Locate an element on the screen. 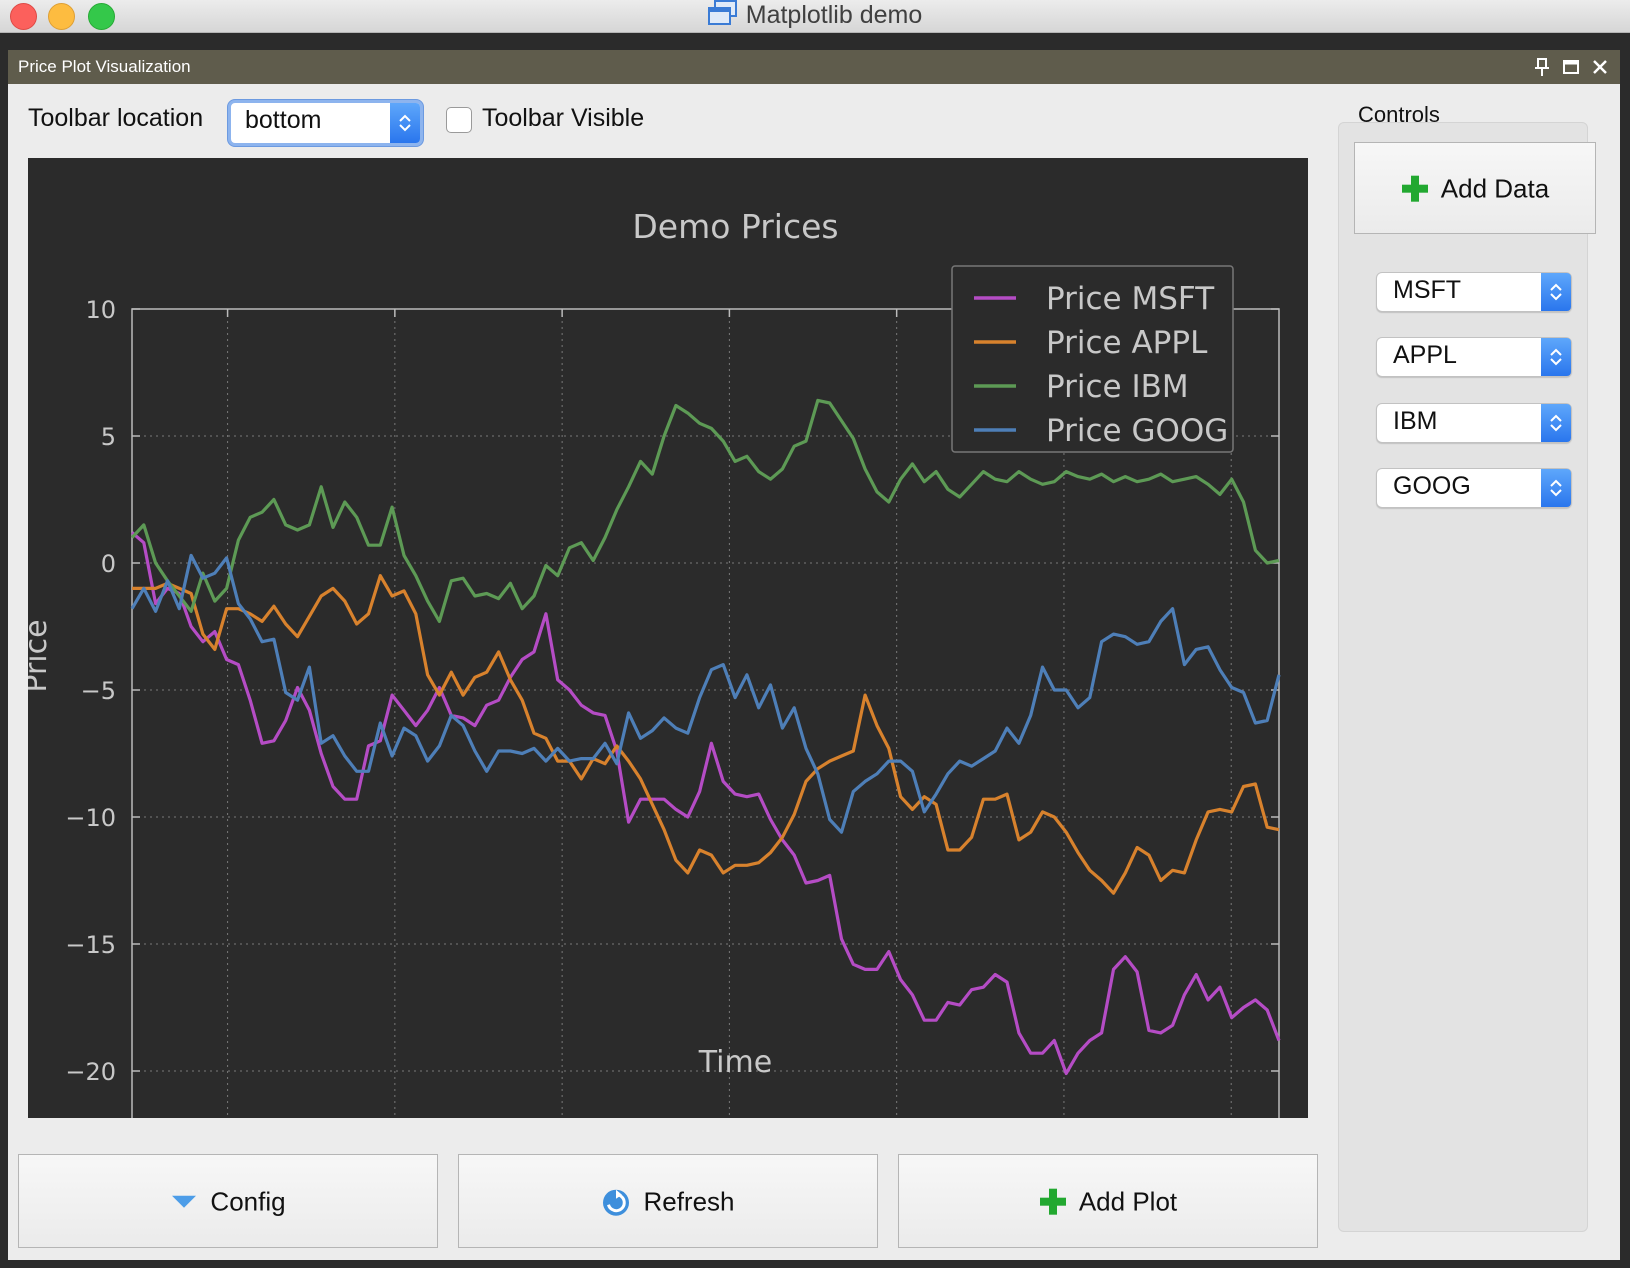 The width and height of the screenshot is (1630, 1268). y-tick-label: −5 is located at coordinates (98, 691).